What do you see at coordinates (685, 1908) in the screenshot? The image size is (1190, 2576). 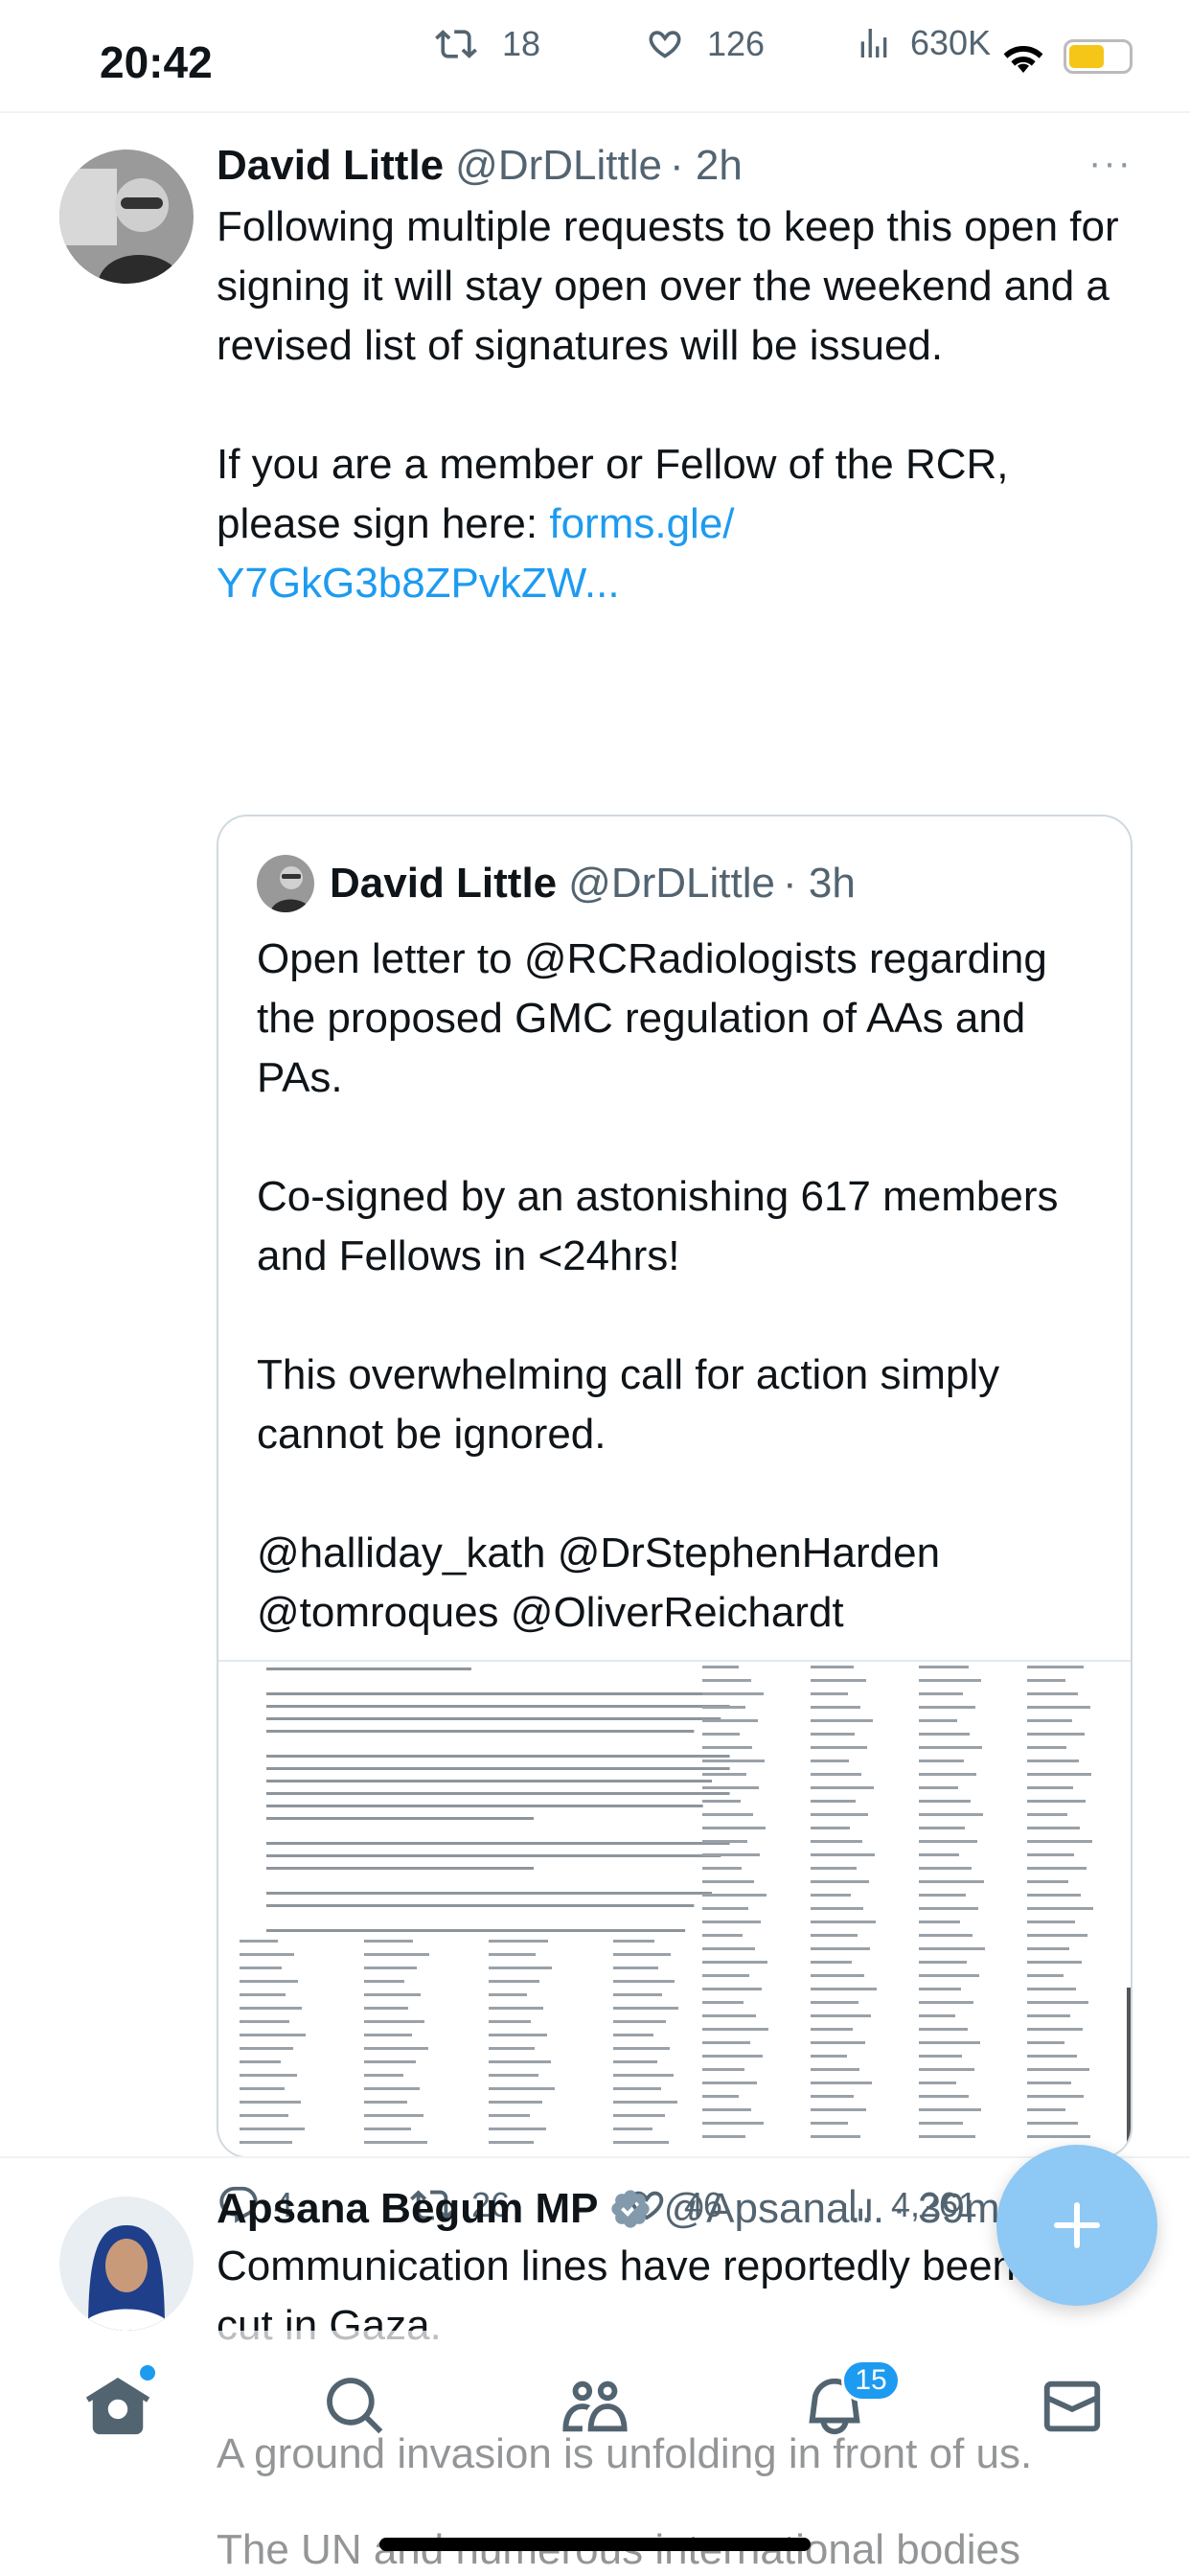 I see `letter-document-image` at bounding box center [685, 1908].